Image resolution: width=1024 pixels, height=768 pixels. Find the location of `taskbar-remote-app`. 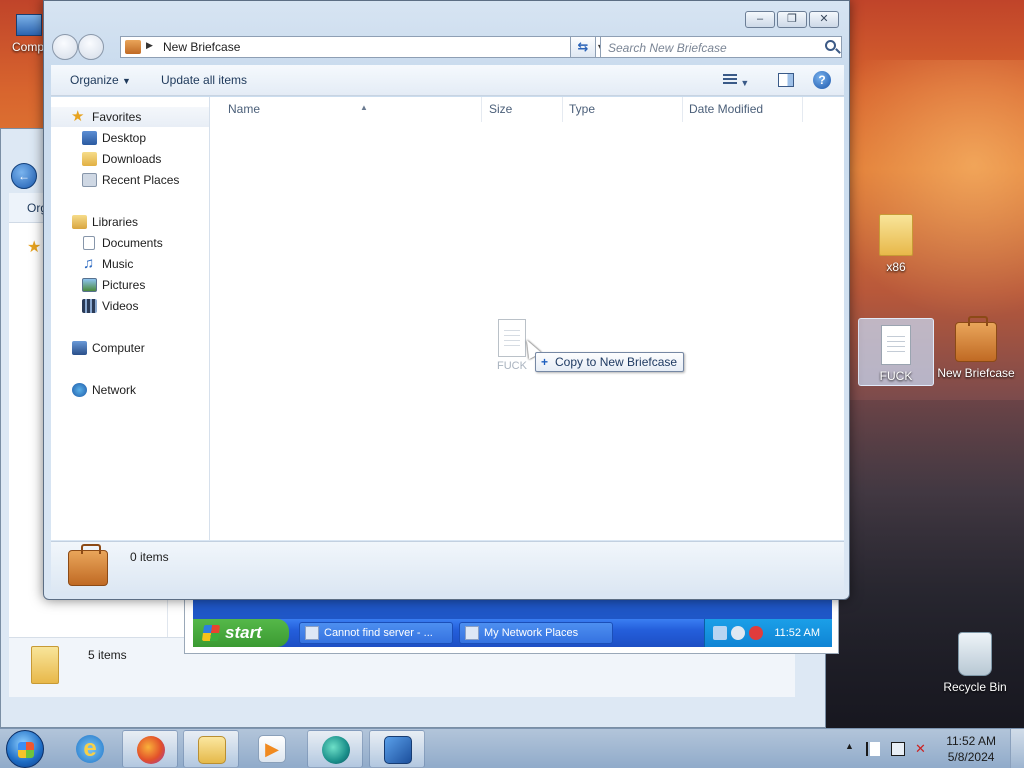

taskbar-remote-app is located at coordinates (335, 749).